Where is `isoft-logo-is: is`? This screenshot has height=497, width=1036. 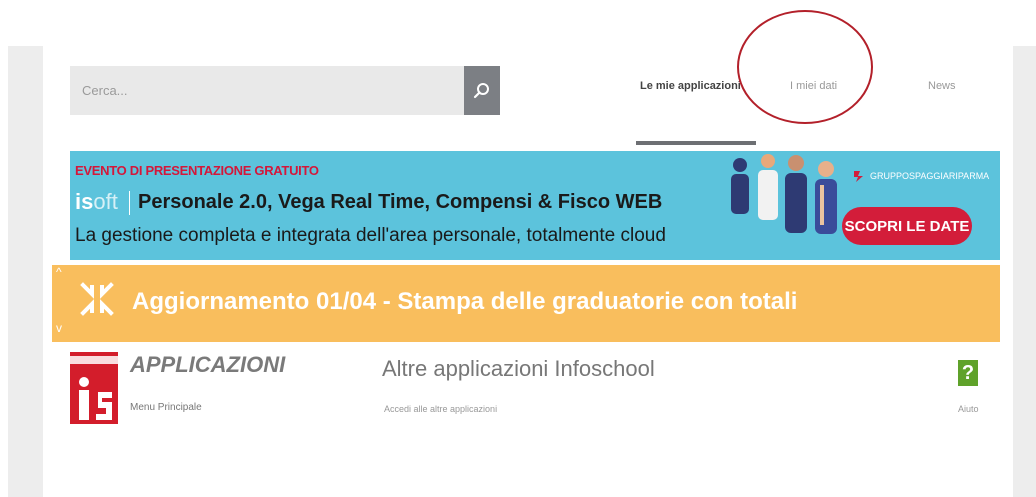 isoft-logo-is: is is located at coordinates (84, 201).